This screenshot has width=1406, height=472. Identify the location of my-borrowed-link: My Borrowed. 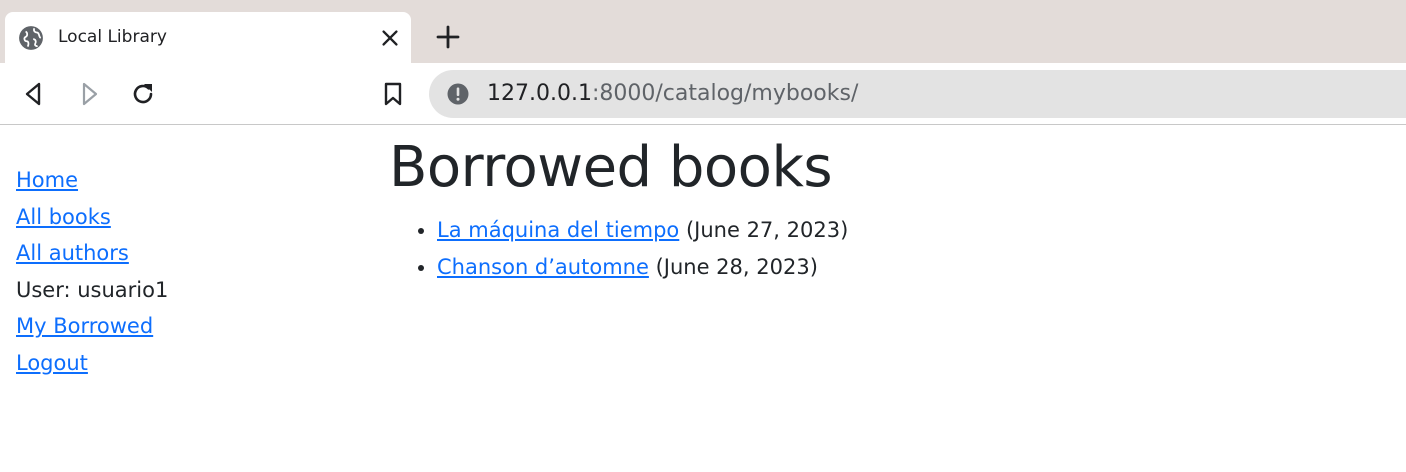
(84, 326).